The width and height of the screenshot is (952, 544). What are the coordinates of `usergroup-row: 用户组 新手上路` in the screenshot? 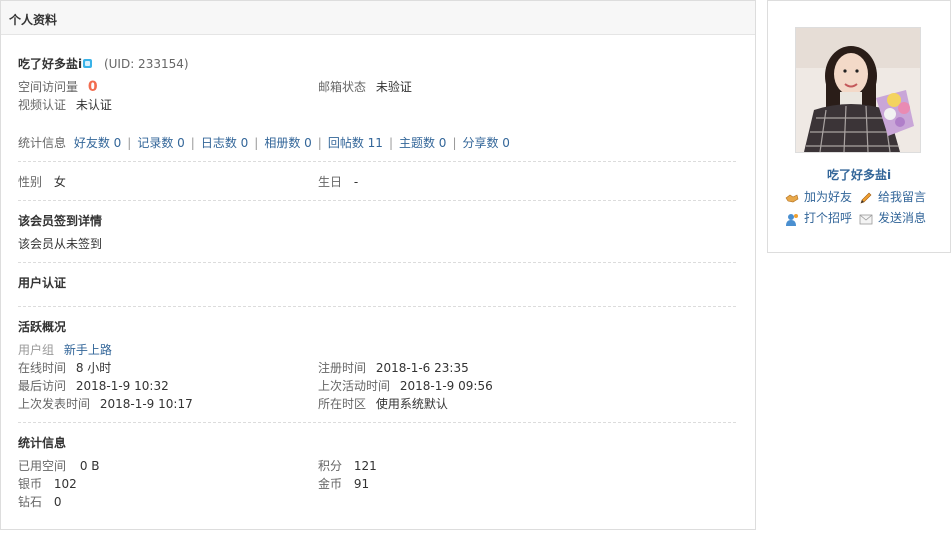 It's located at (65, 350).